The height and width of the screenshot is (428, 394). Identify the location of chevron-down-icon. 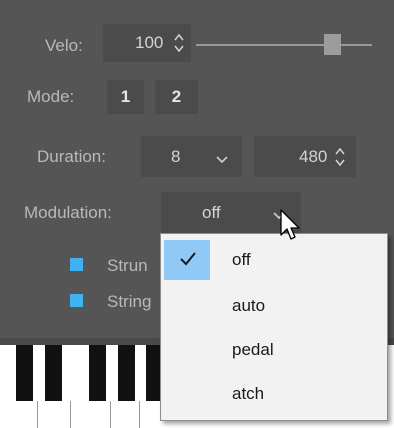
(222, 160).